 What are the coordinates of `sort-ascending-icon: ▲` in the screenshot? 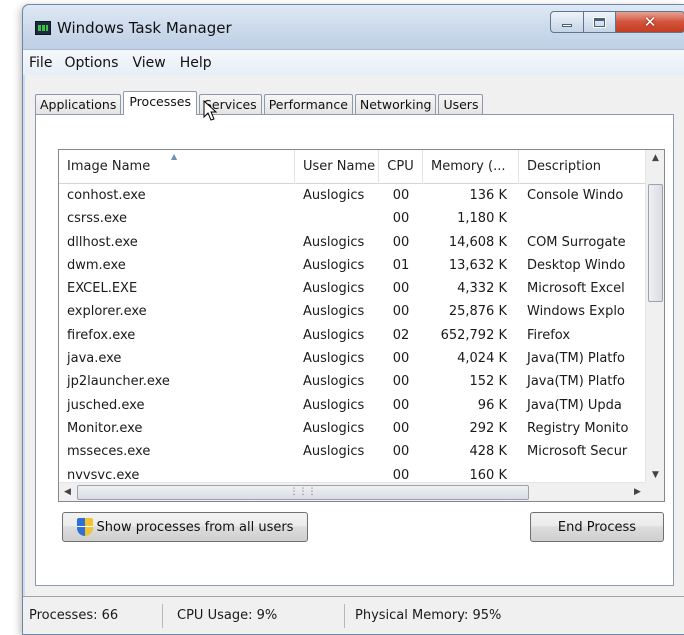 It's located at (174, 156).